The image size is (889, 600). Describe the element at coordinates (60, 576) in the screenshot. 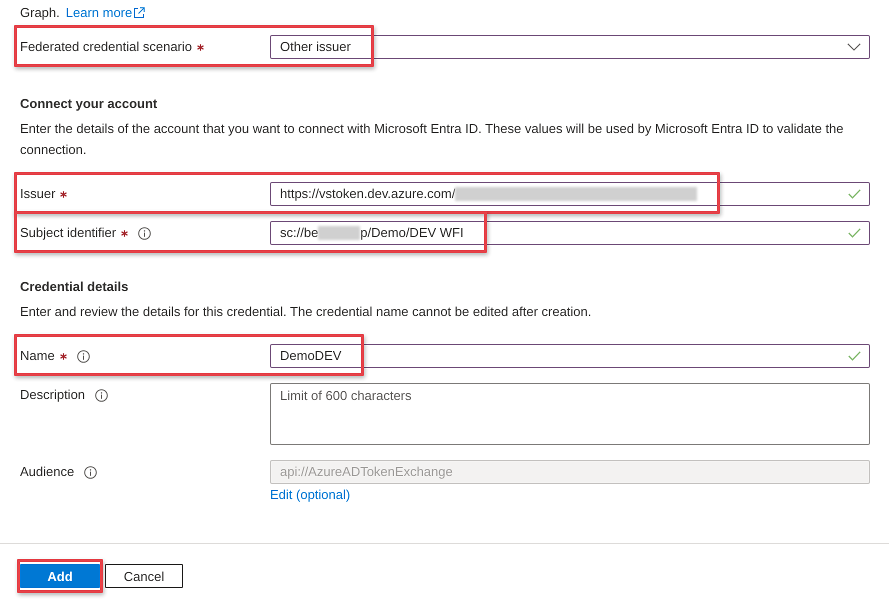

I see `add-button: Add` at that location.